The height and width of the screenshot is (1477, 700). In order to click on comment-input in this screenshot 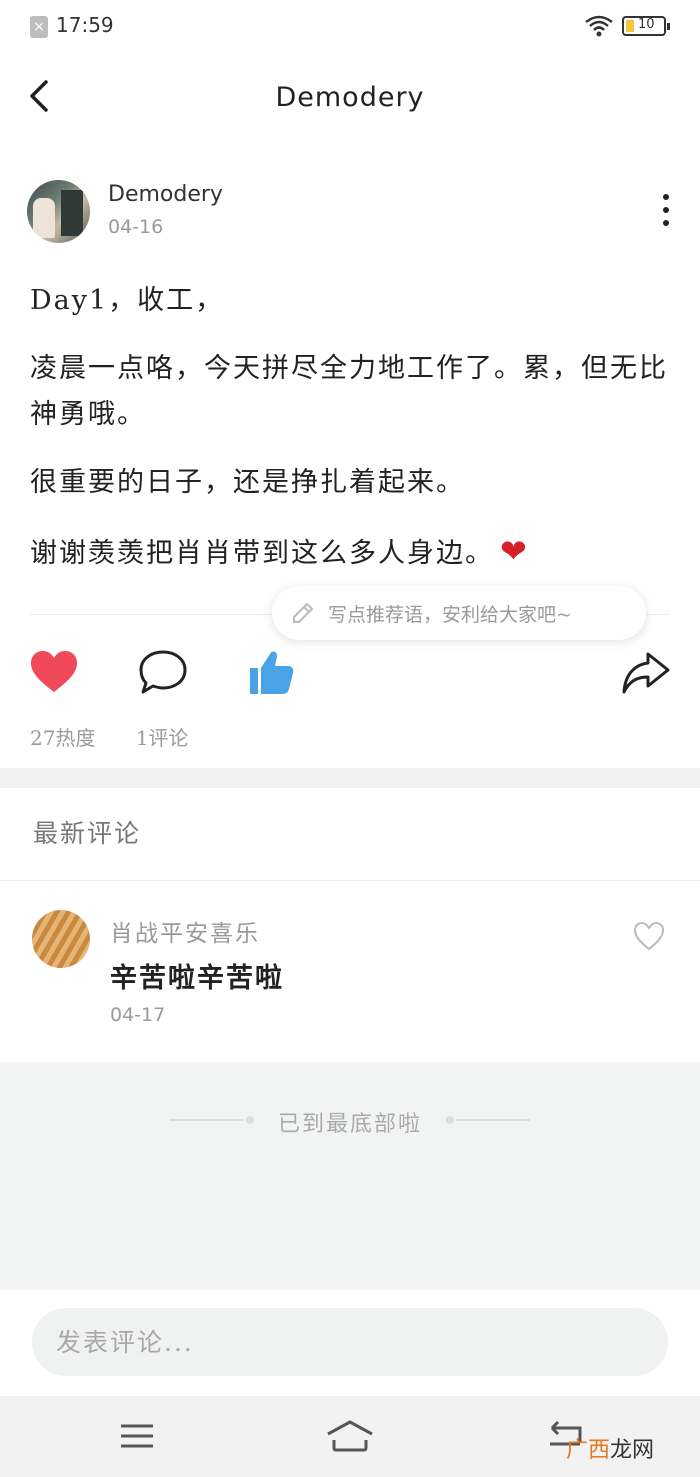, I will do `click(350, 1342)`.